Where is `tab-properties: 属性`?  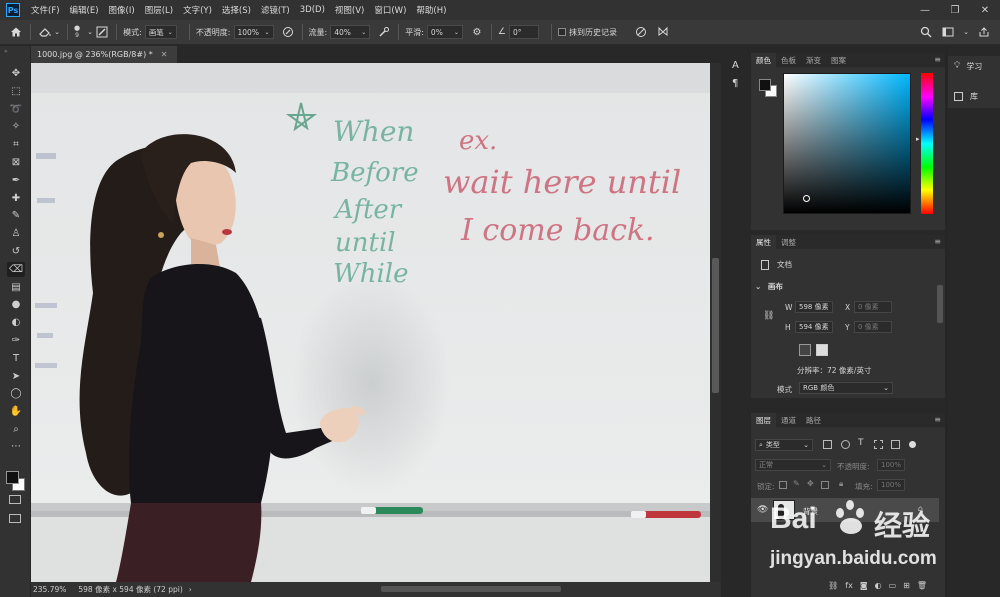 tab-properties: 属性 is located at coordinates (763, 242).